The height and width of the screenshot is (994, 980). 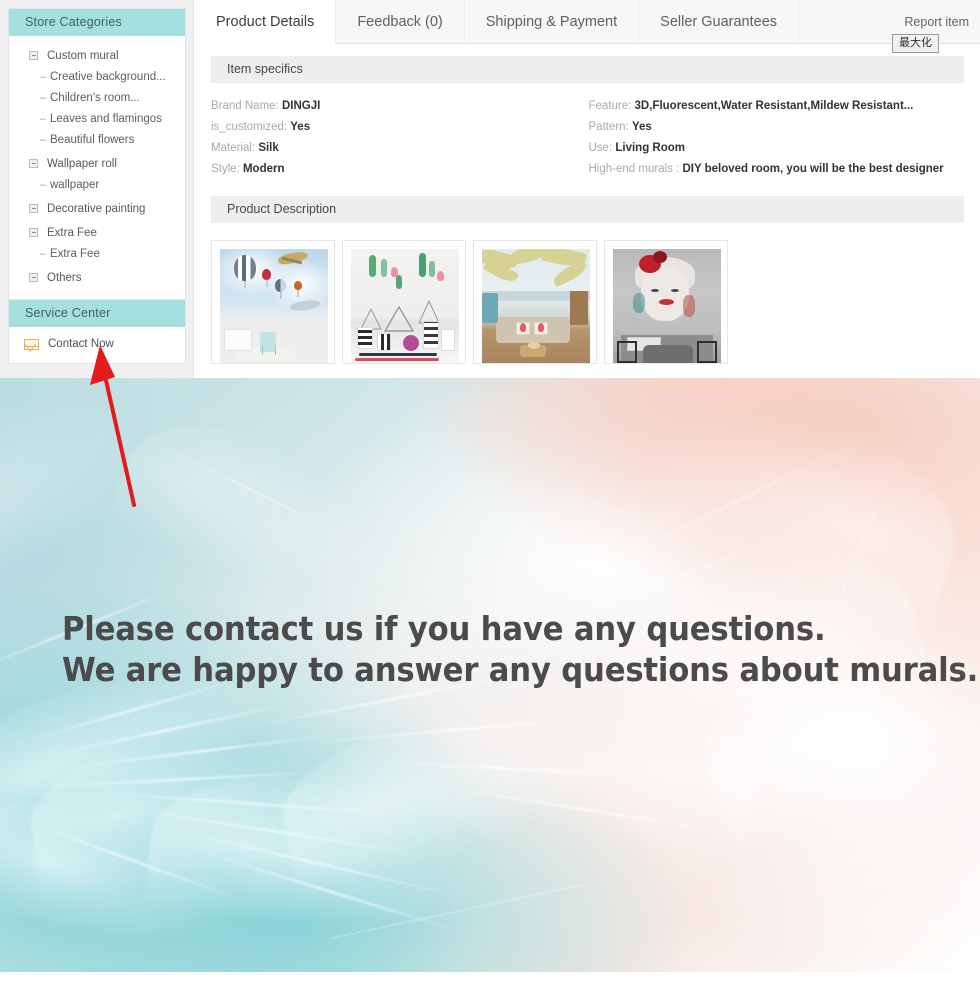 I want to click on spec-row: Pattern: Yes, so click(x=777, y=127).